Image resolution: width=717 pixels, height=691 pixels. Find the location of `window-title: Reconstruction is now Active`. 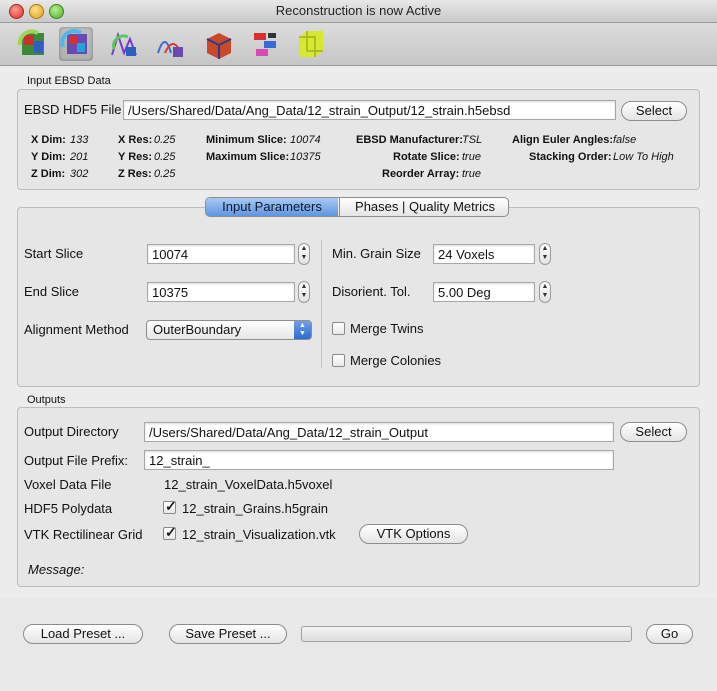

window-title: Reconstruction is now Active is located at coordinates (358, 10).